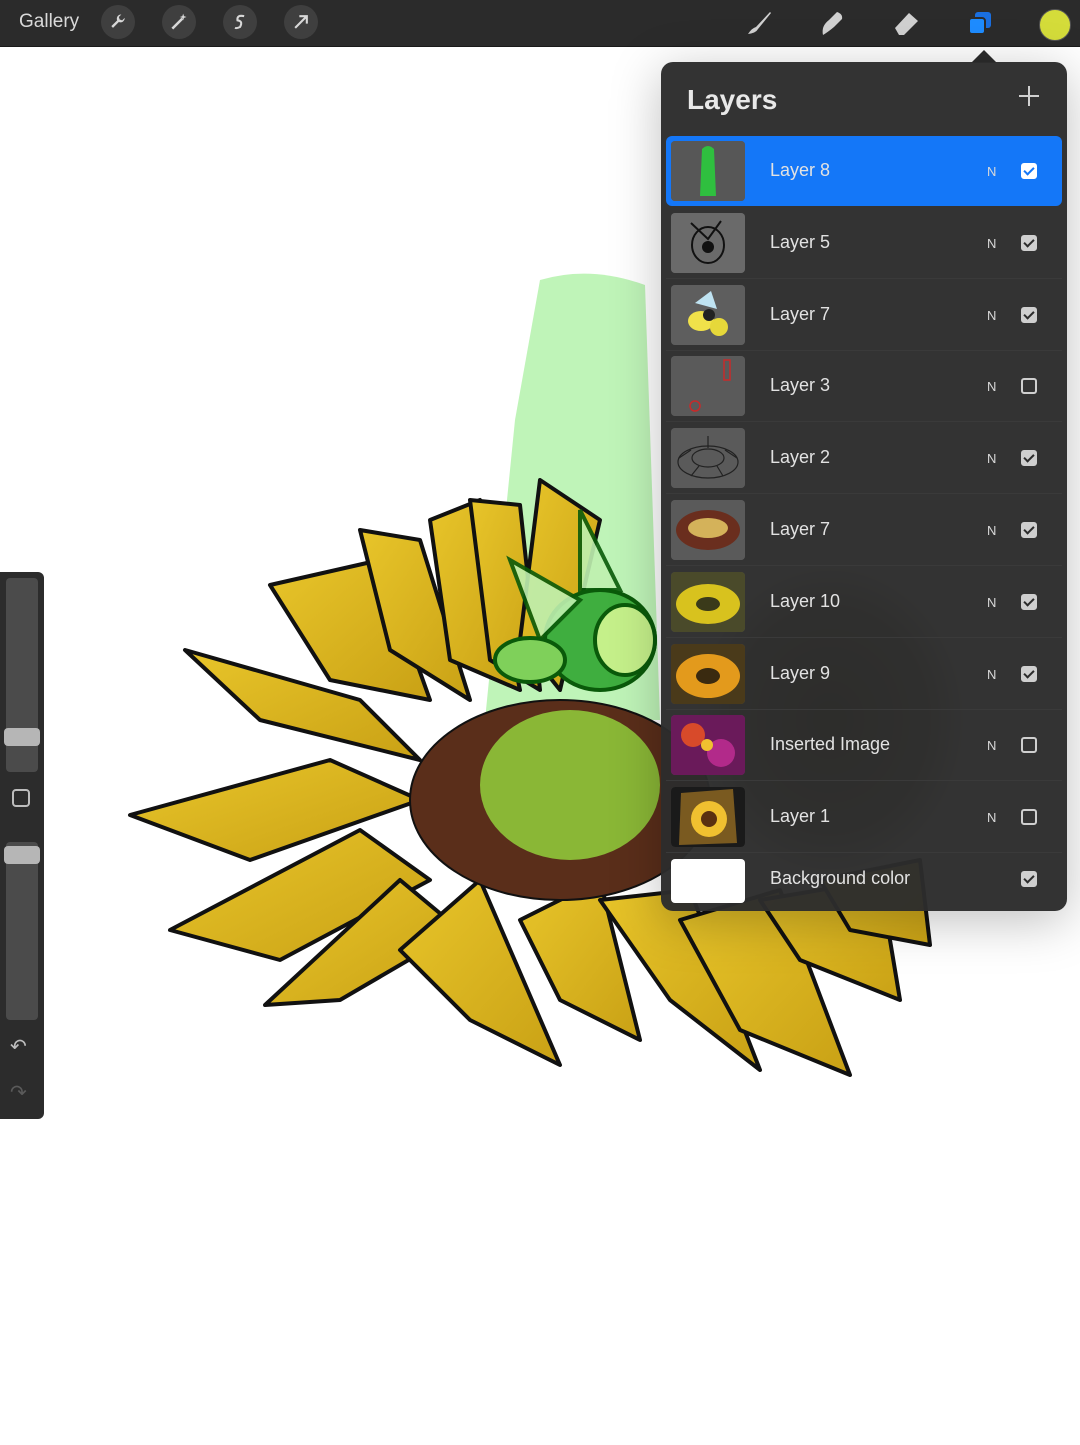 Image resolution: width=1080 pixels, height=1445 pixels. Describe the element at coordinates (22, 855) in the screenshot. I see `opacity-thumb` at that location.